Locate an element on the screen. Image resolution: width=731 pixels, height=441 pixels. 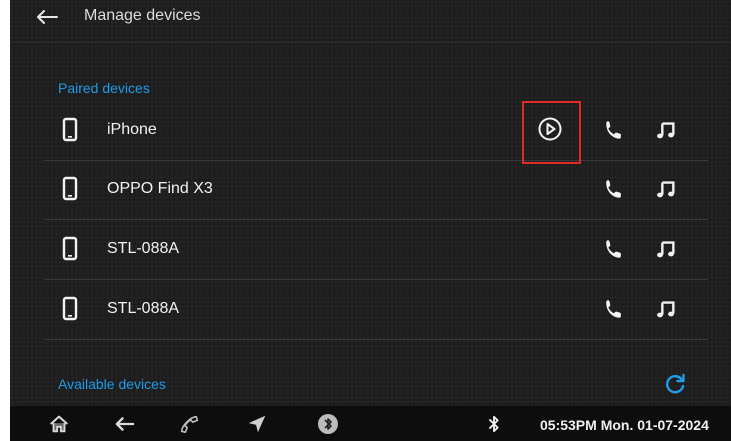
phone-app-button is located at coordinates (189, 424).